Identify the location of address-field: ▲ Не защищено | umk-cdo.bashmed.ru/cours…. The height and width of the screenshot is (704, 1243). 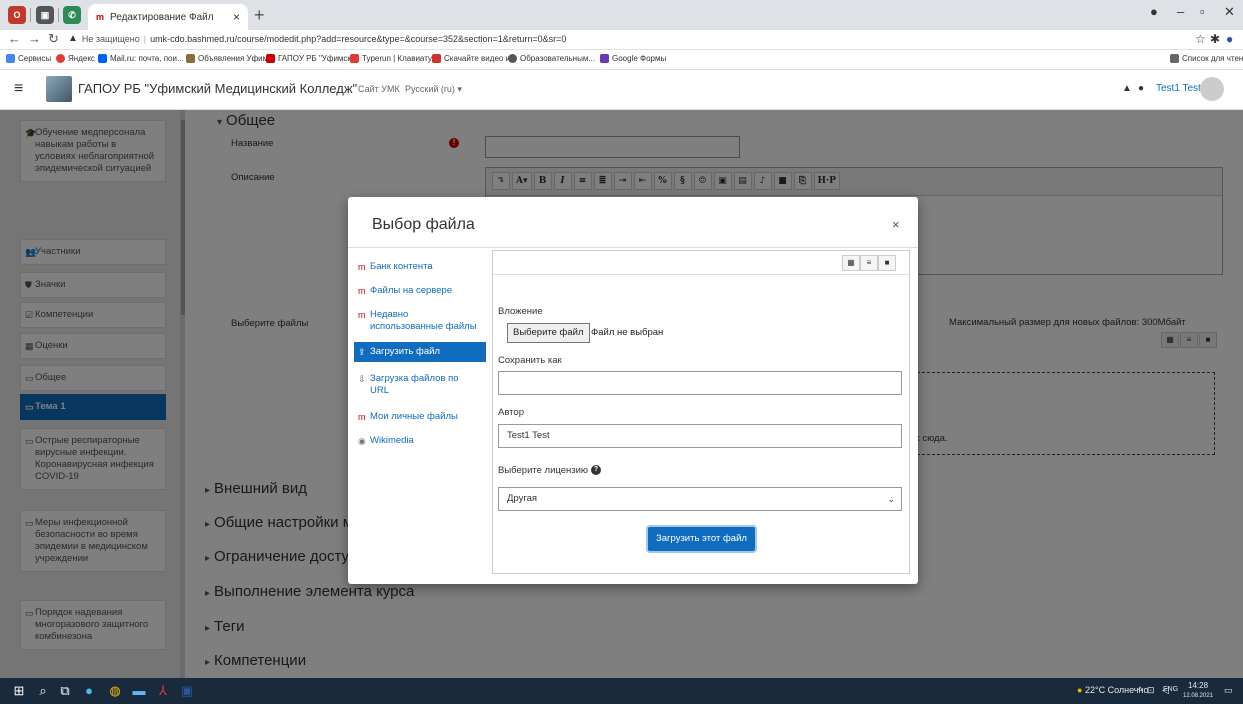
(317, 39).